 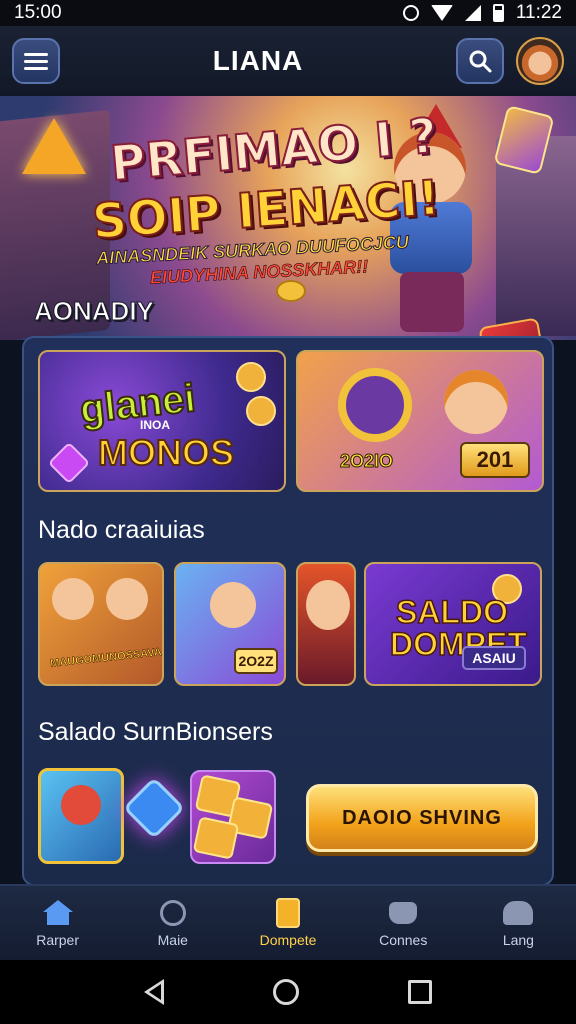 I want to click on home-circle-icon, so click(x=285, y=992).